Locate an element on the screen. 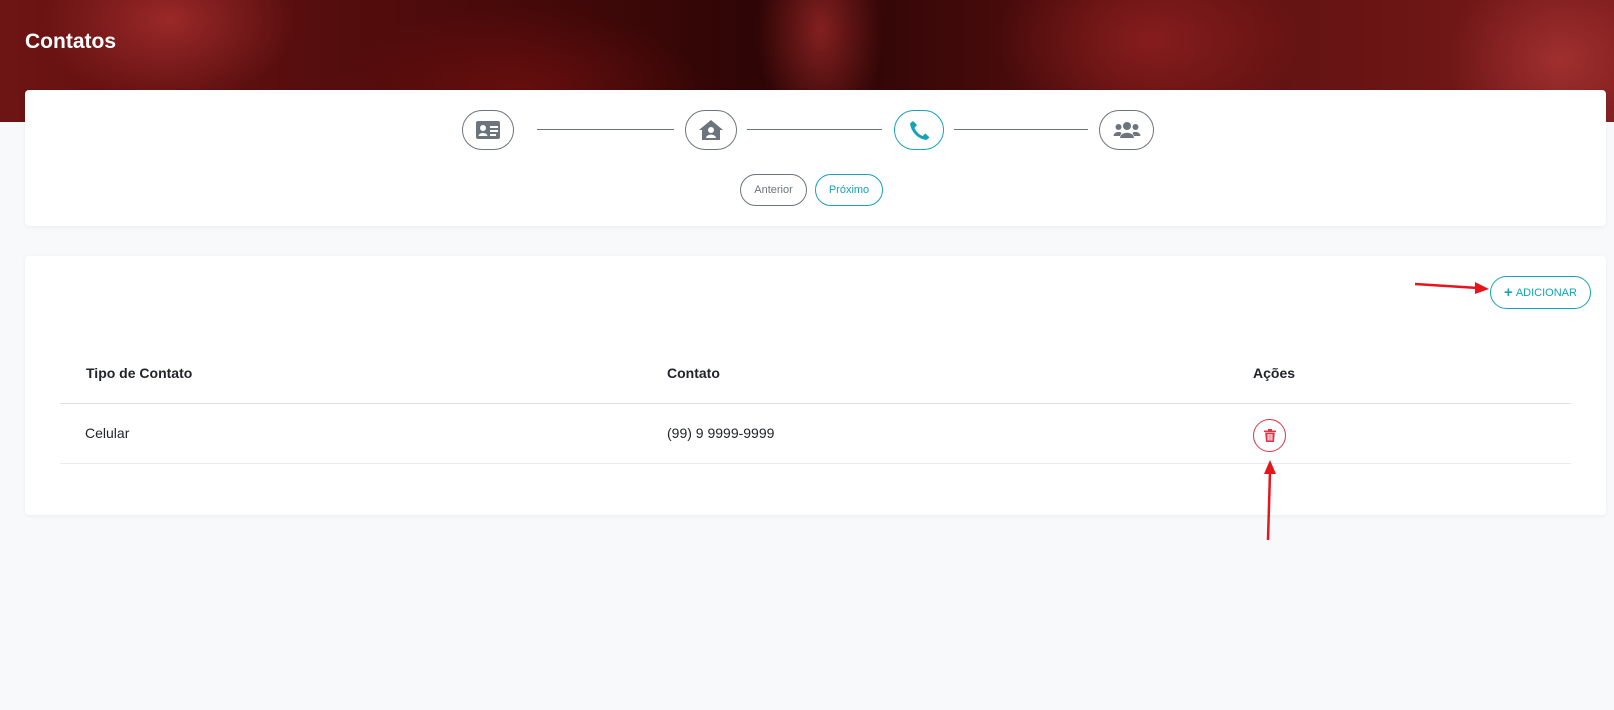  step-family is located at coordinates (1126, 130).